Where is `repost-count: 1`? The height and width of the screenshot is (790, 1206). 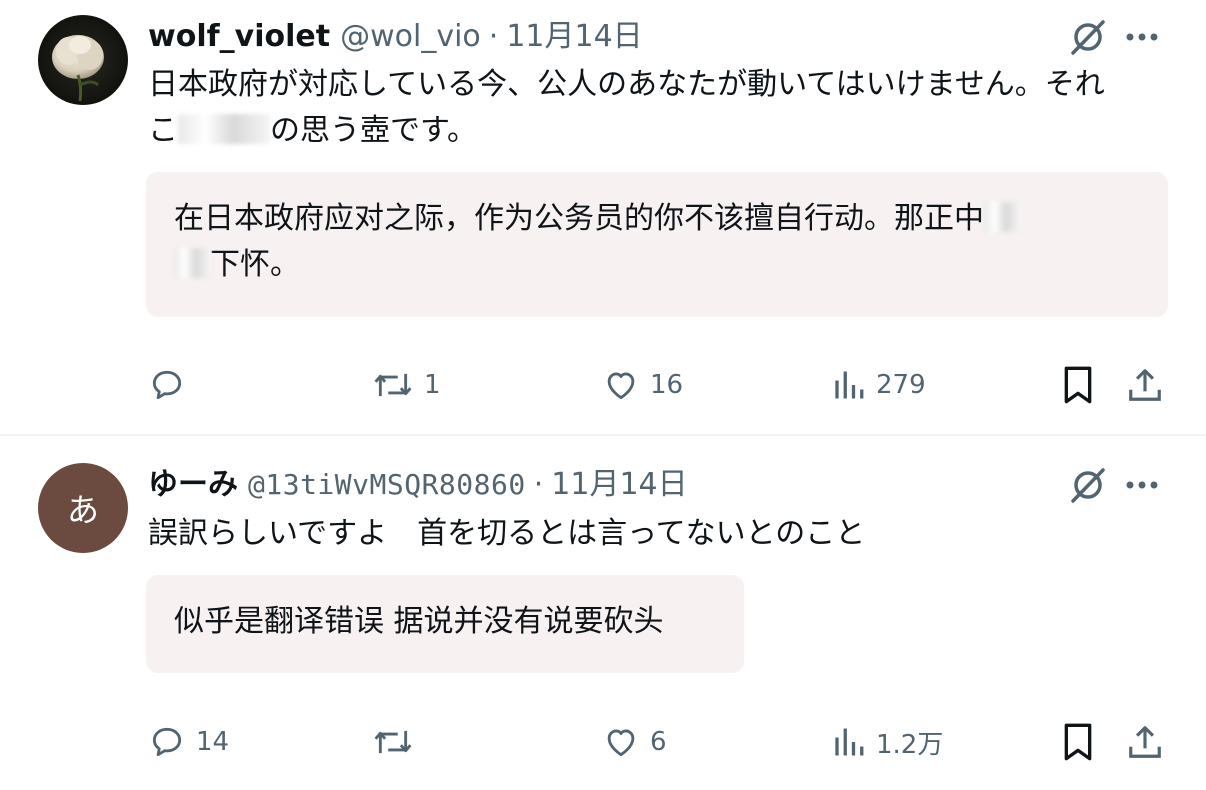 repost-count: 1 is located at coordinates (432, 385).